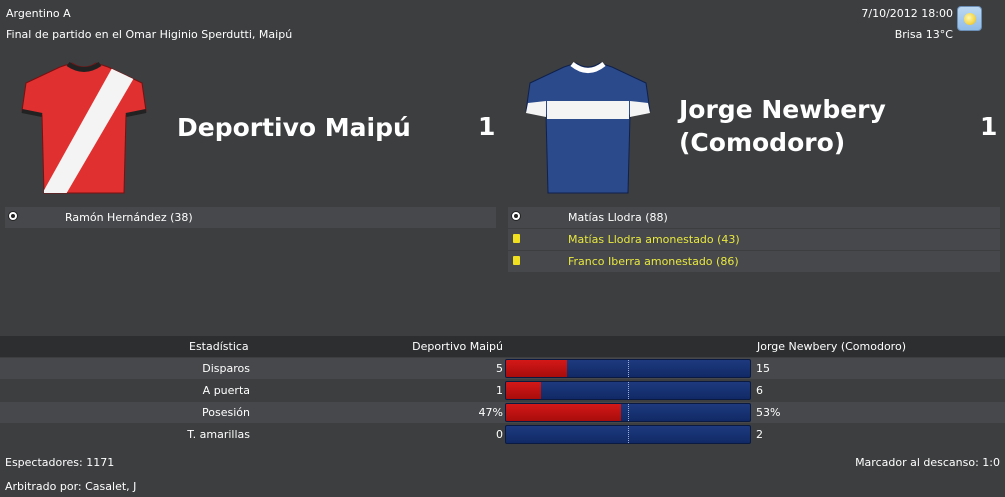  What do you see at coordinates (84, 127) in the screenshot?
I see `home-shirt-icon` at bounding box center [84, 127].